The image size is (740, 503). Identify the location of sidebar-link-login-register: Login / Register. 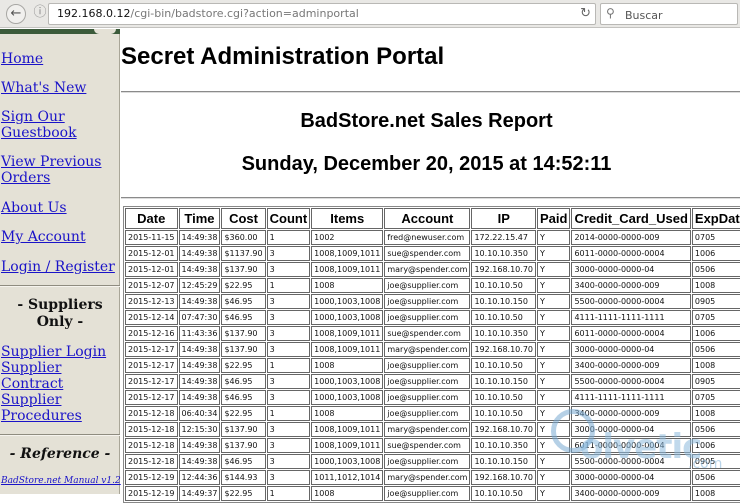
(58, 267).